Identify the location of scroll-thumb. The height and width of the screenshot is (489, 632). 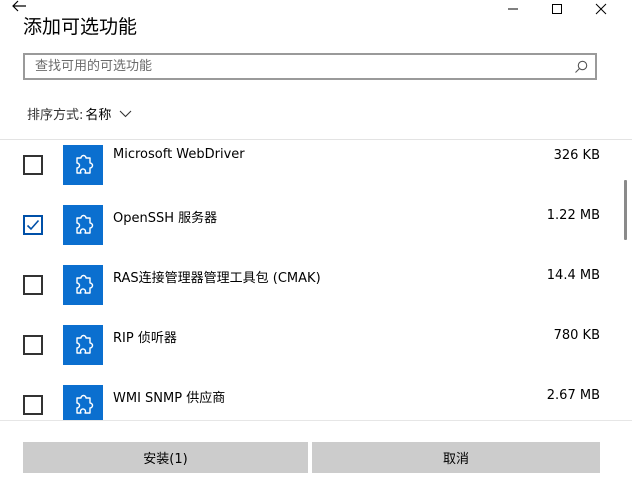
(625, 210).